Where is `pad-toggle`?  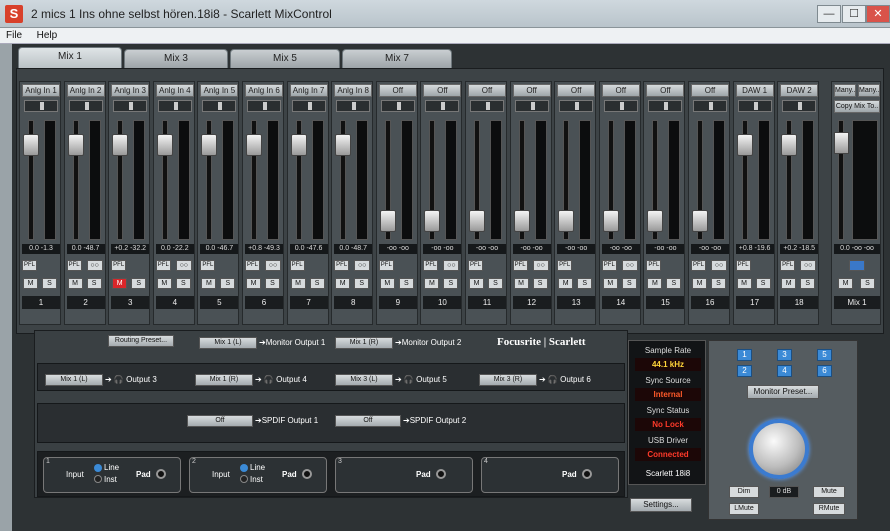
pad-toggle is located at coordinates (307, 474).